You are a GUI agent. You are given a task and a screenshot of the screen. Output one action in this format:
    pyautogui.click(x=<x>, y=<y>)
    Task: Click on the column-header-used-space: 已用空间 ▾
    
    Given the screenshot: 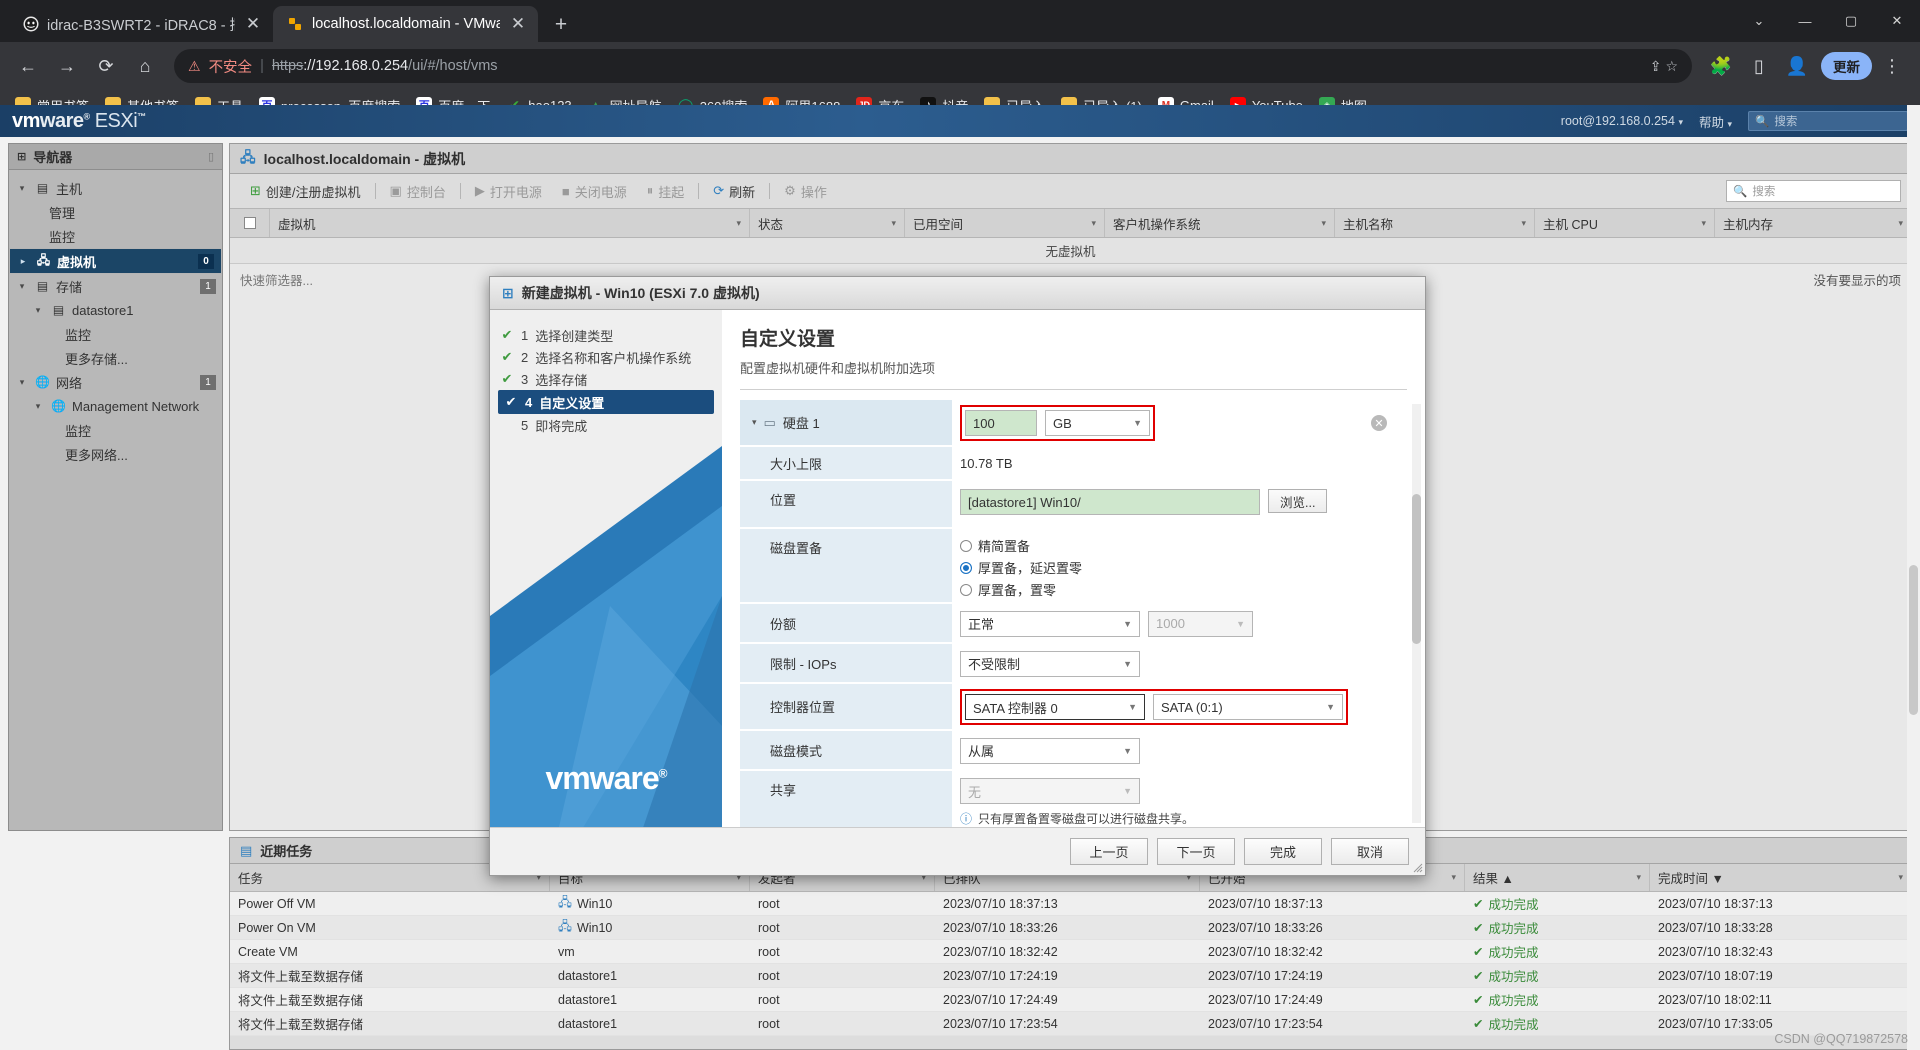 What is the action you would take?
    pyautogui.click(x=1005, y=223)
    